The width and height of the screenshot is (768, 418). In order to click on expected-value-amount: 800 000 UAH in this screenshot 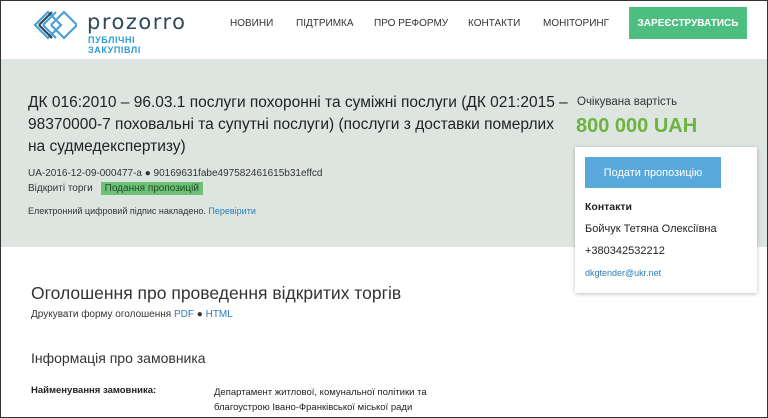, I will do `click(636, 126)`.